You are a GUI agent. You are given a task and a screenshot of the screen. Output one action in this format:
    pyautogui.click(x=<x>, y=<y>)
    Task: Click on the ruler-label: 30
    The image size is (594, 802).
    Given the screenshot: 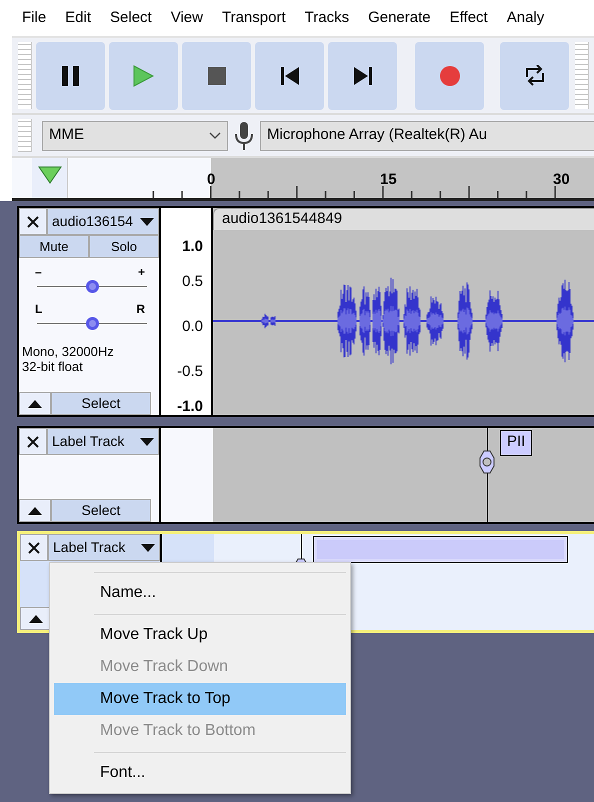 What is the action you would take?
    pyautogui.click(x=561, y=180)
    